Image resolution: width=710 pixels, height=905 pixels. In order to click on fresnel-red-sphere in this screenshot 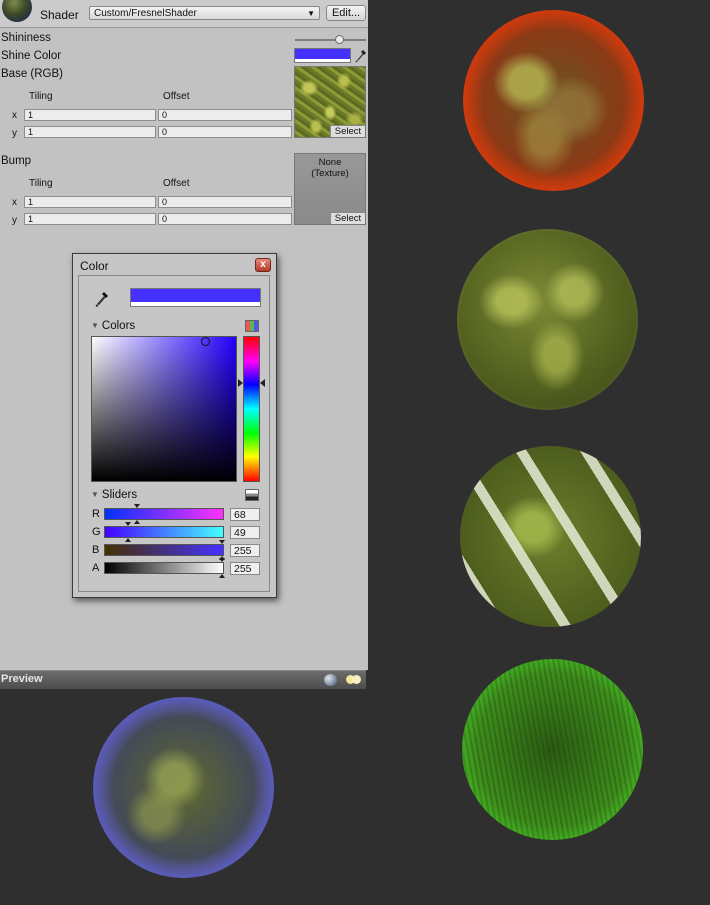, I will do `click(553, 100)`.